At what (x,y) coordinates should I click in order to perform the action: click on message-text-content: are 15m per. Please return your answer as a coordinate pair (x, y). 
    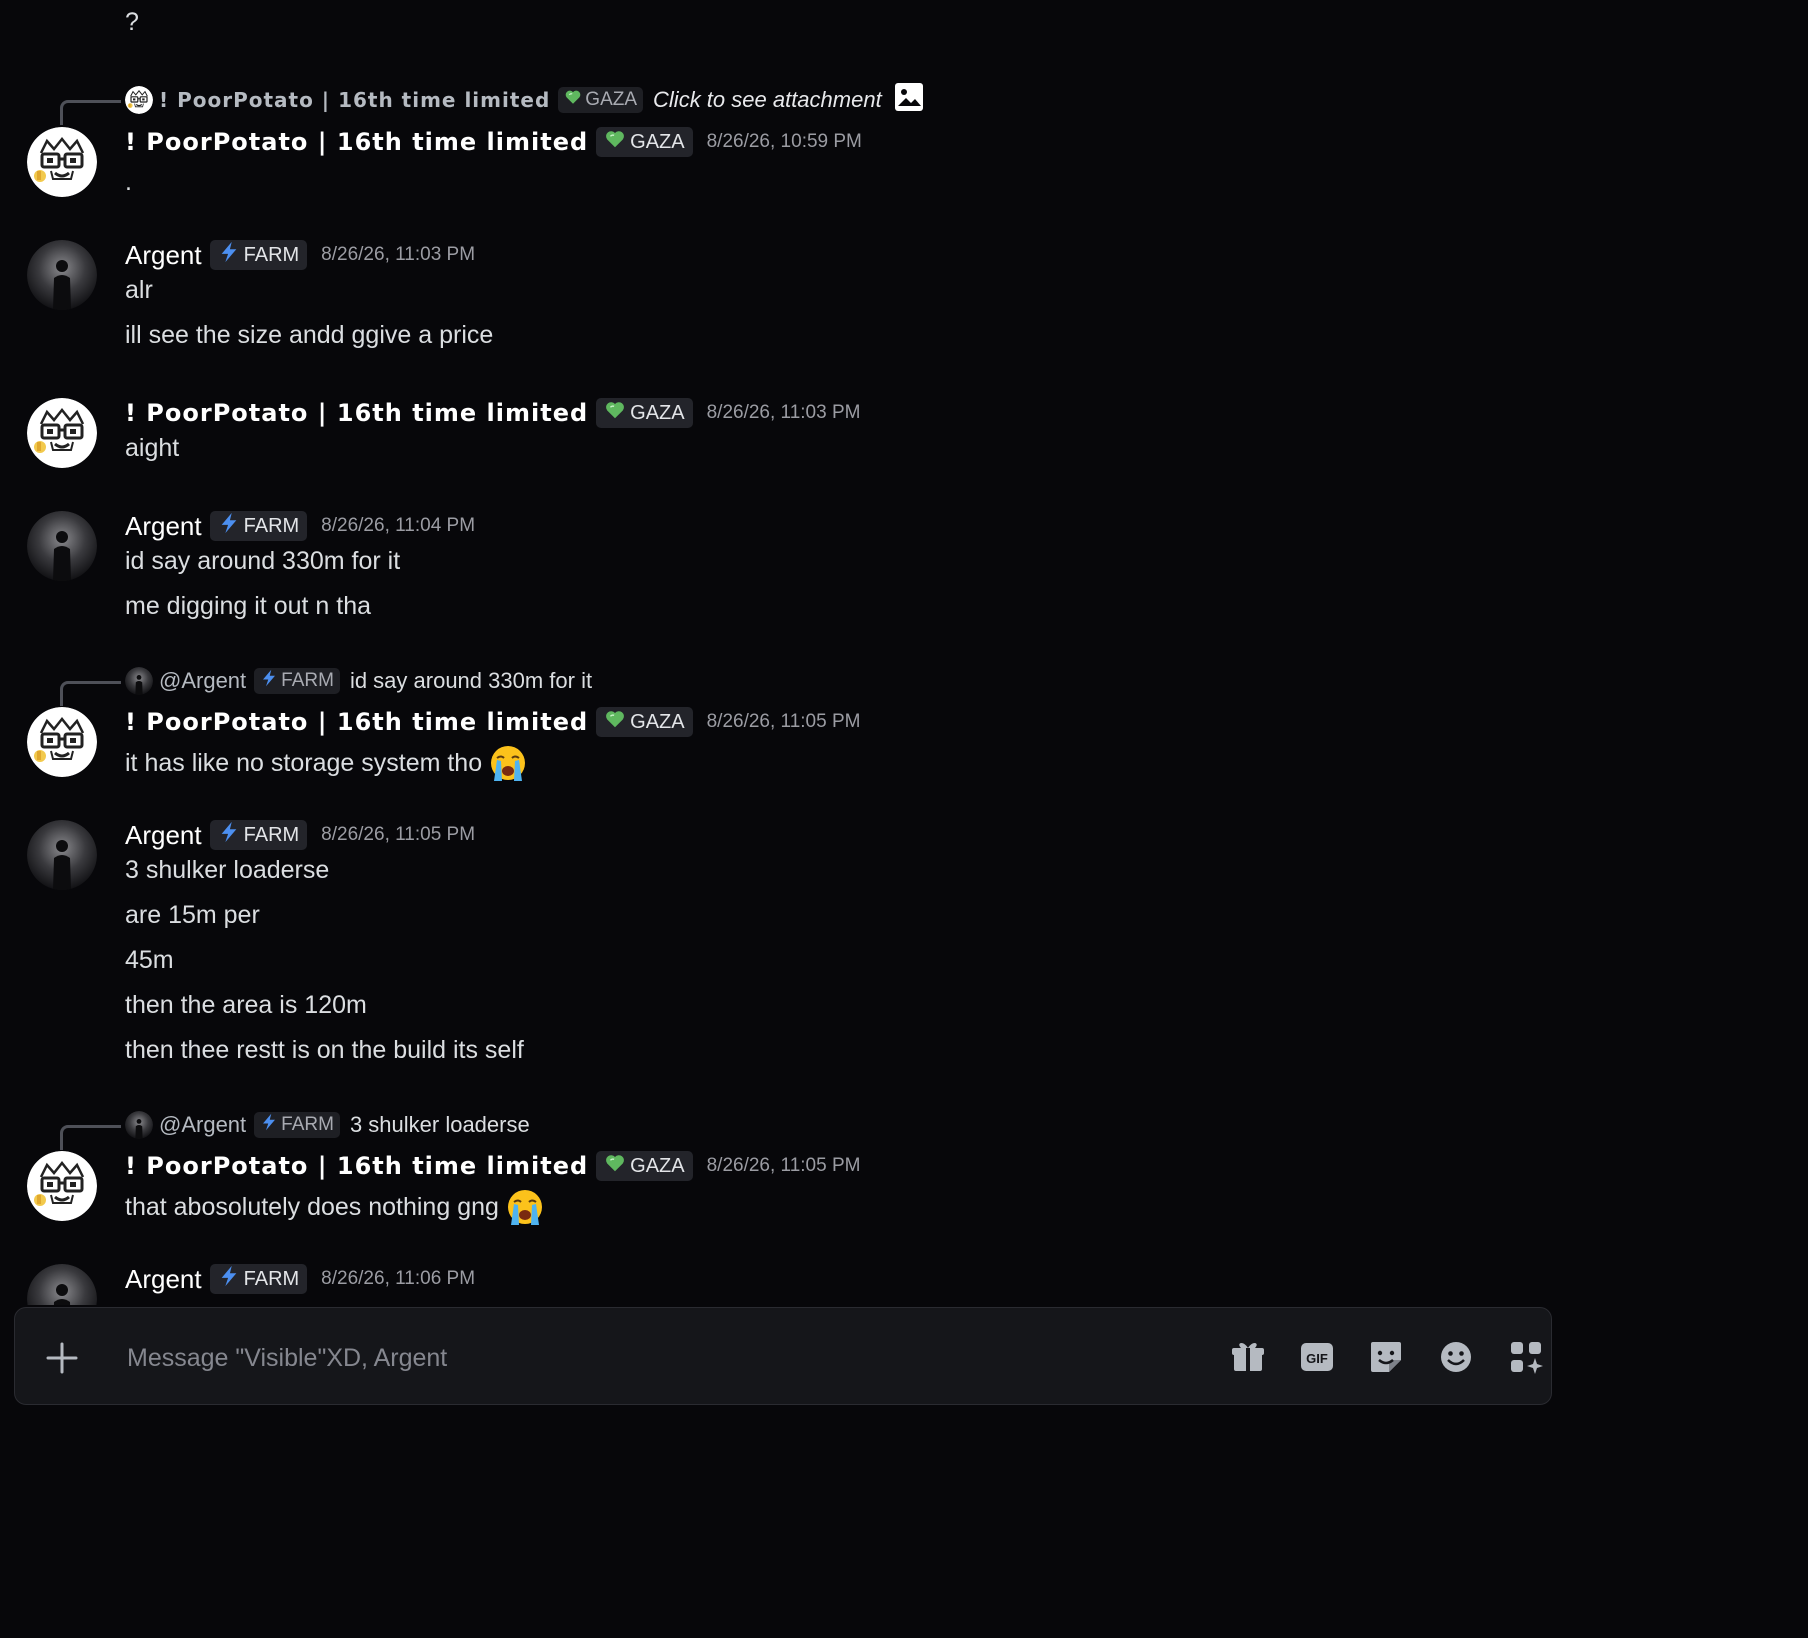
    Looking at the image, I should click on (192, 915).